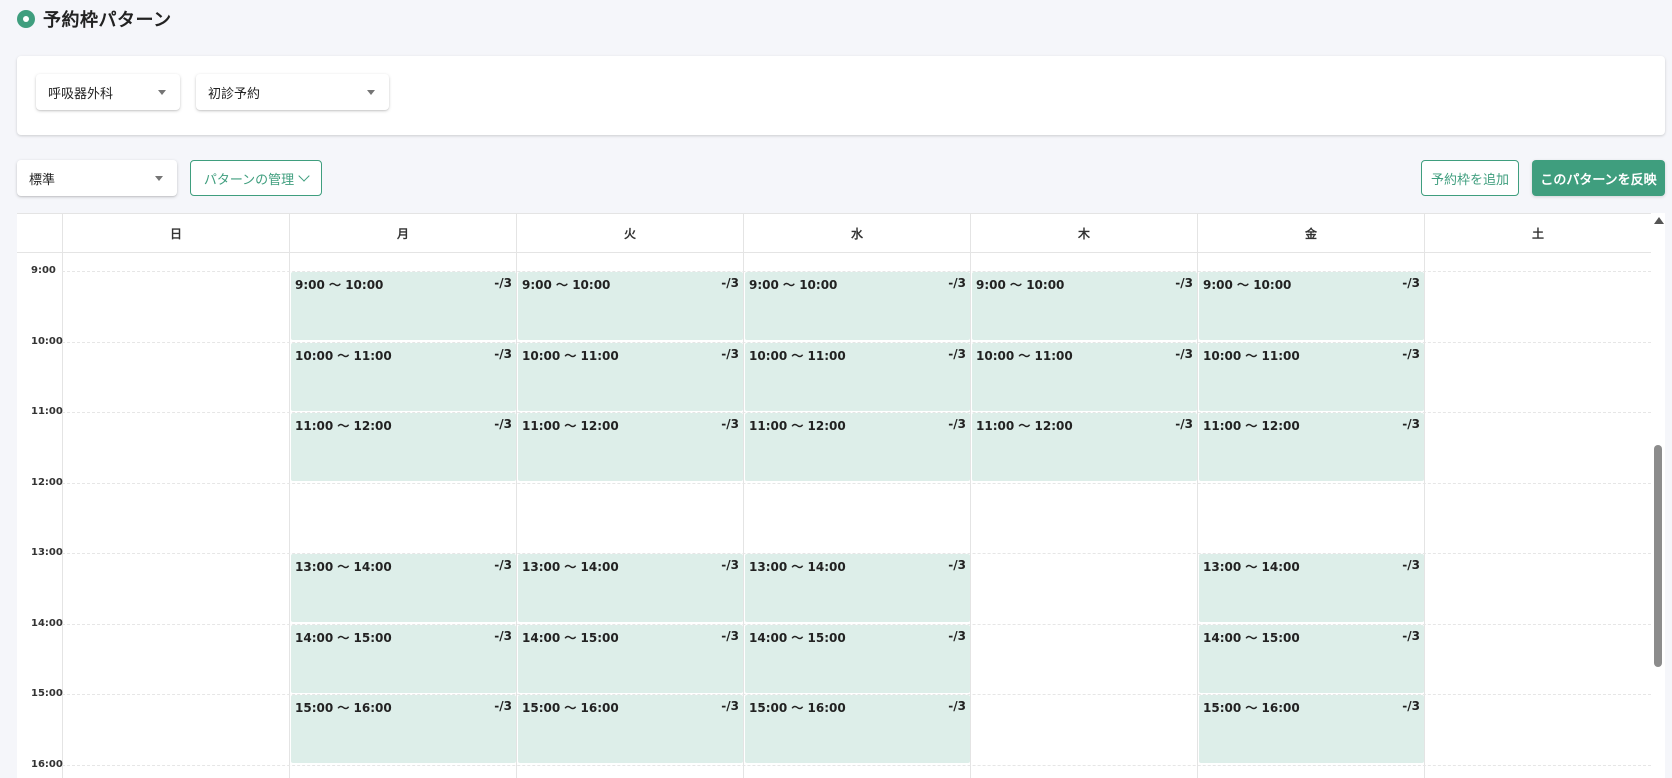 The image size is (1672, 778). What do you see at coordinates (81, 94) in the screenshot?
I see `department-select-value: 呼吸器外科` at bounding box center [81, 94].